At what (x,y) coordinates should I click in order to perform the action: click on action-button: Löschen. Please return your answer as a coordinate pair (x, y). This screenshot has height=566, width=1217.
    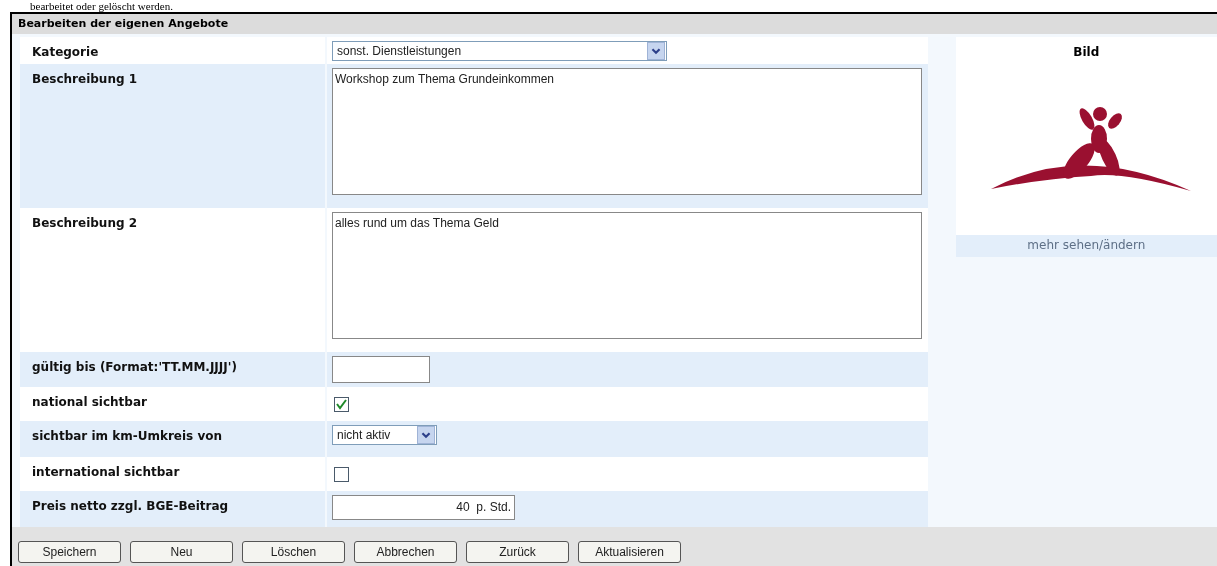
    Looking at the image, I should click on (293, 552).